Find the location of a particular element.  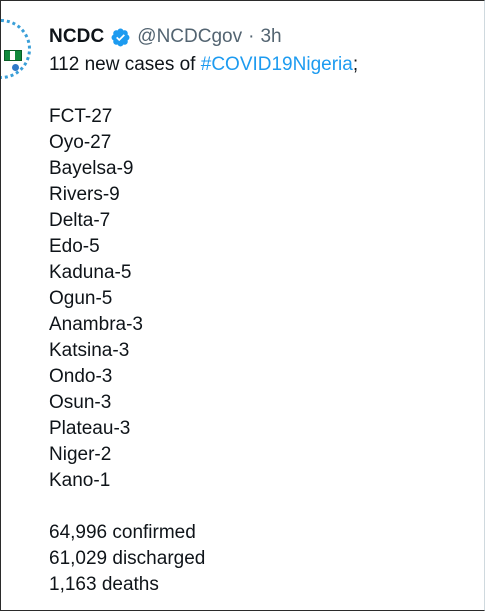

case-line: Ogun-5 is located at coordinates (81, 298).